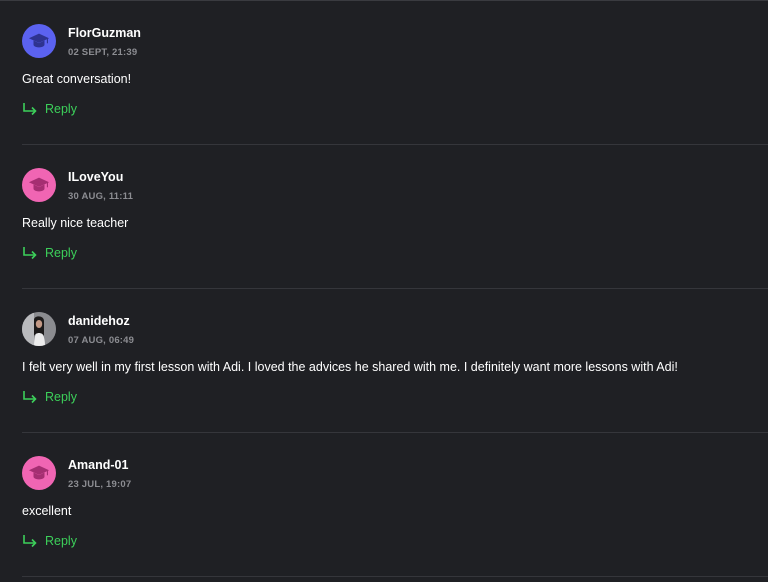  What do you see at coordinates (101, 340) in the screenshot?
I see `comment-date: 07 AUG, 06:49` at bounding box center [101, 340].